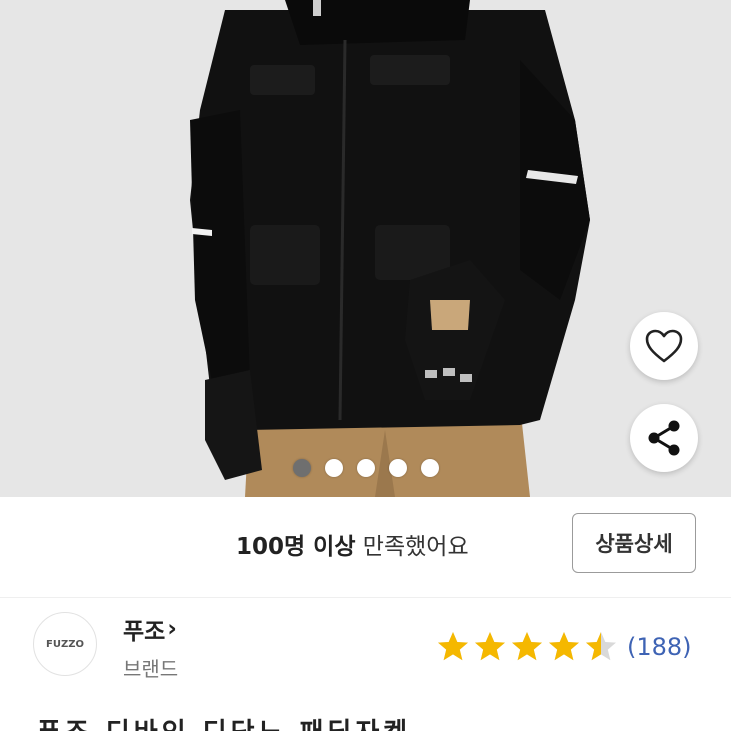 The height and width of the screenshot is (731, 731). I want to click on brand-name-link: 푸조 ›, so click(150, 629).